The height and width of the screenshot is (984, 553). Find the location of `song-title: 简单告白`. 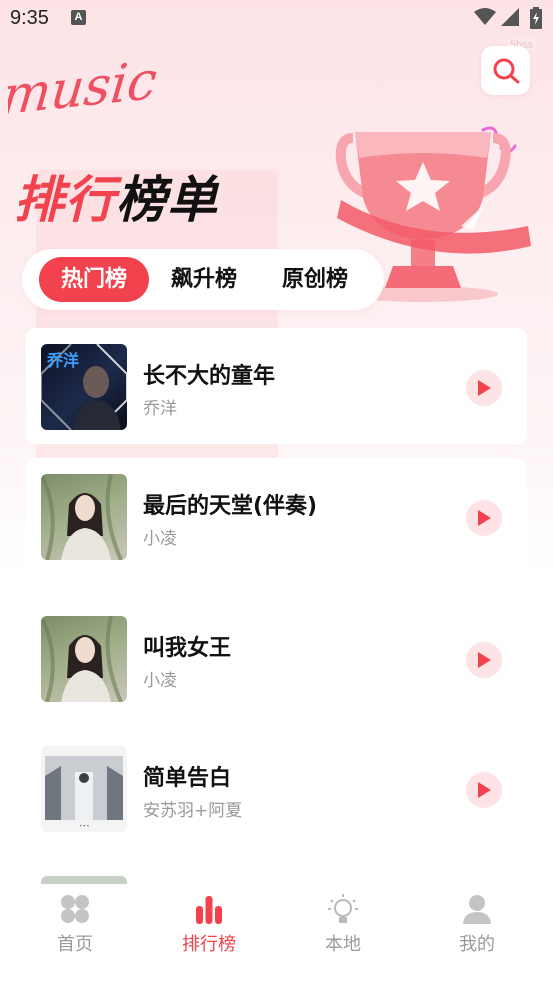

song-title: 简单告白 is located at coordinates (187, 778).